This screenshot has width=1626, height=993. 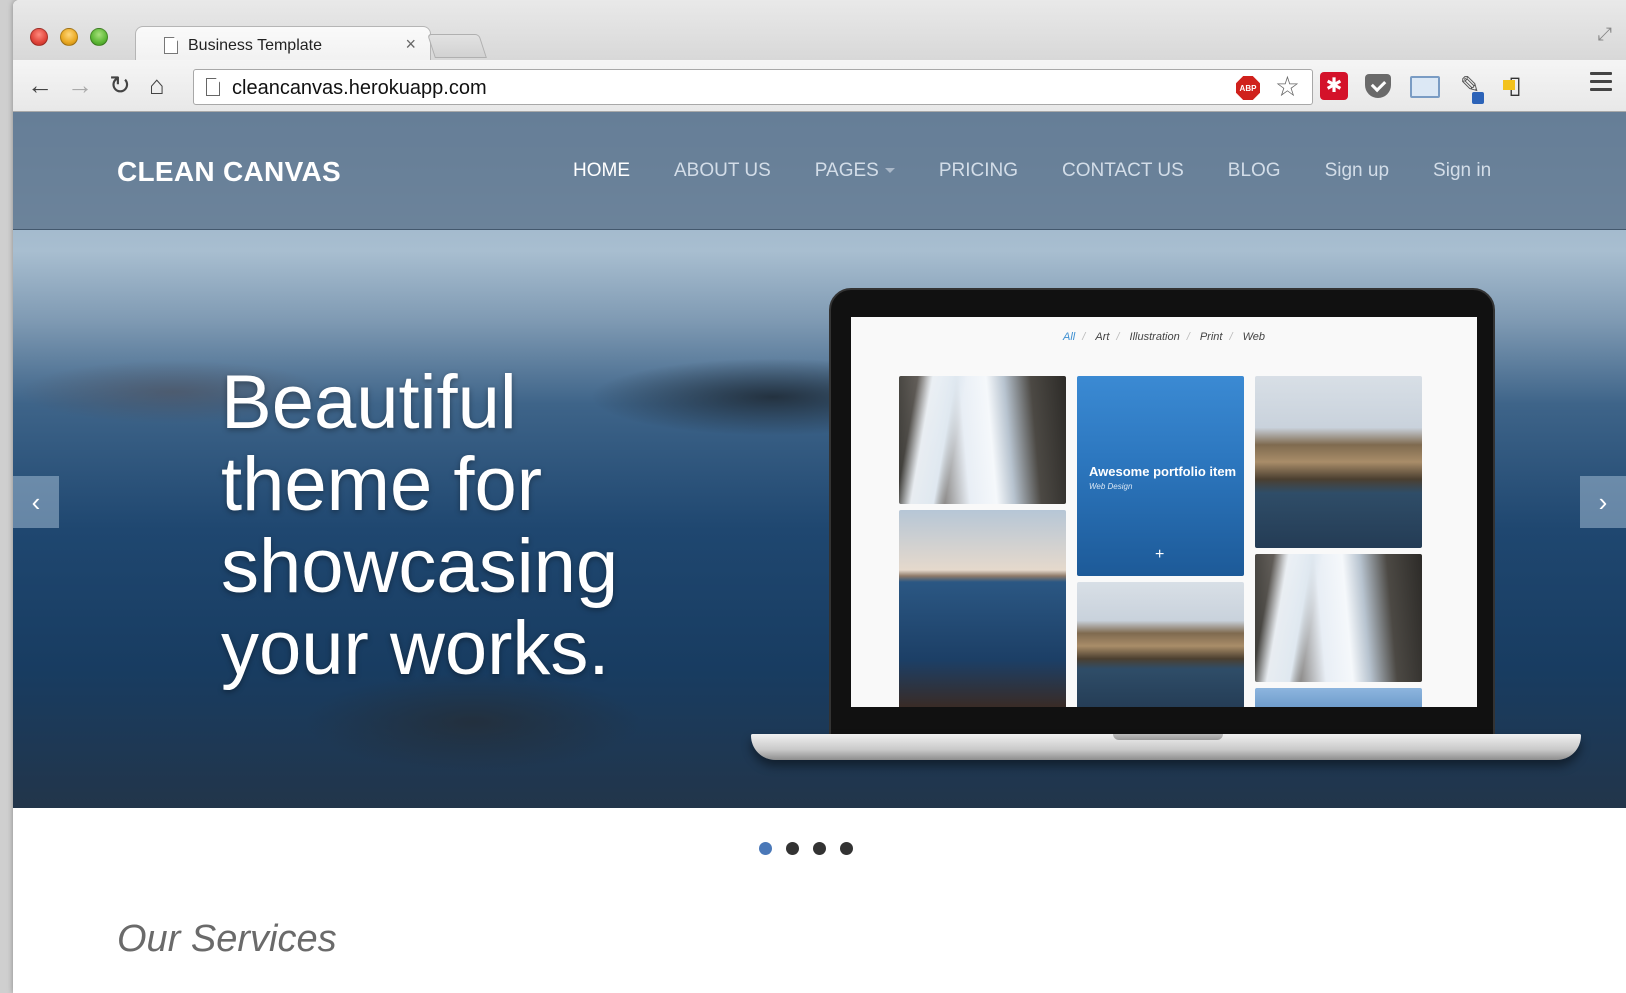 I want to click on menu-icon, so click(x=1601, y=82).